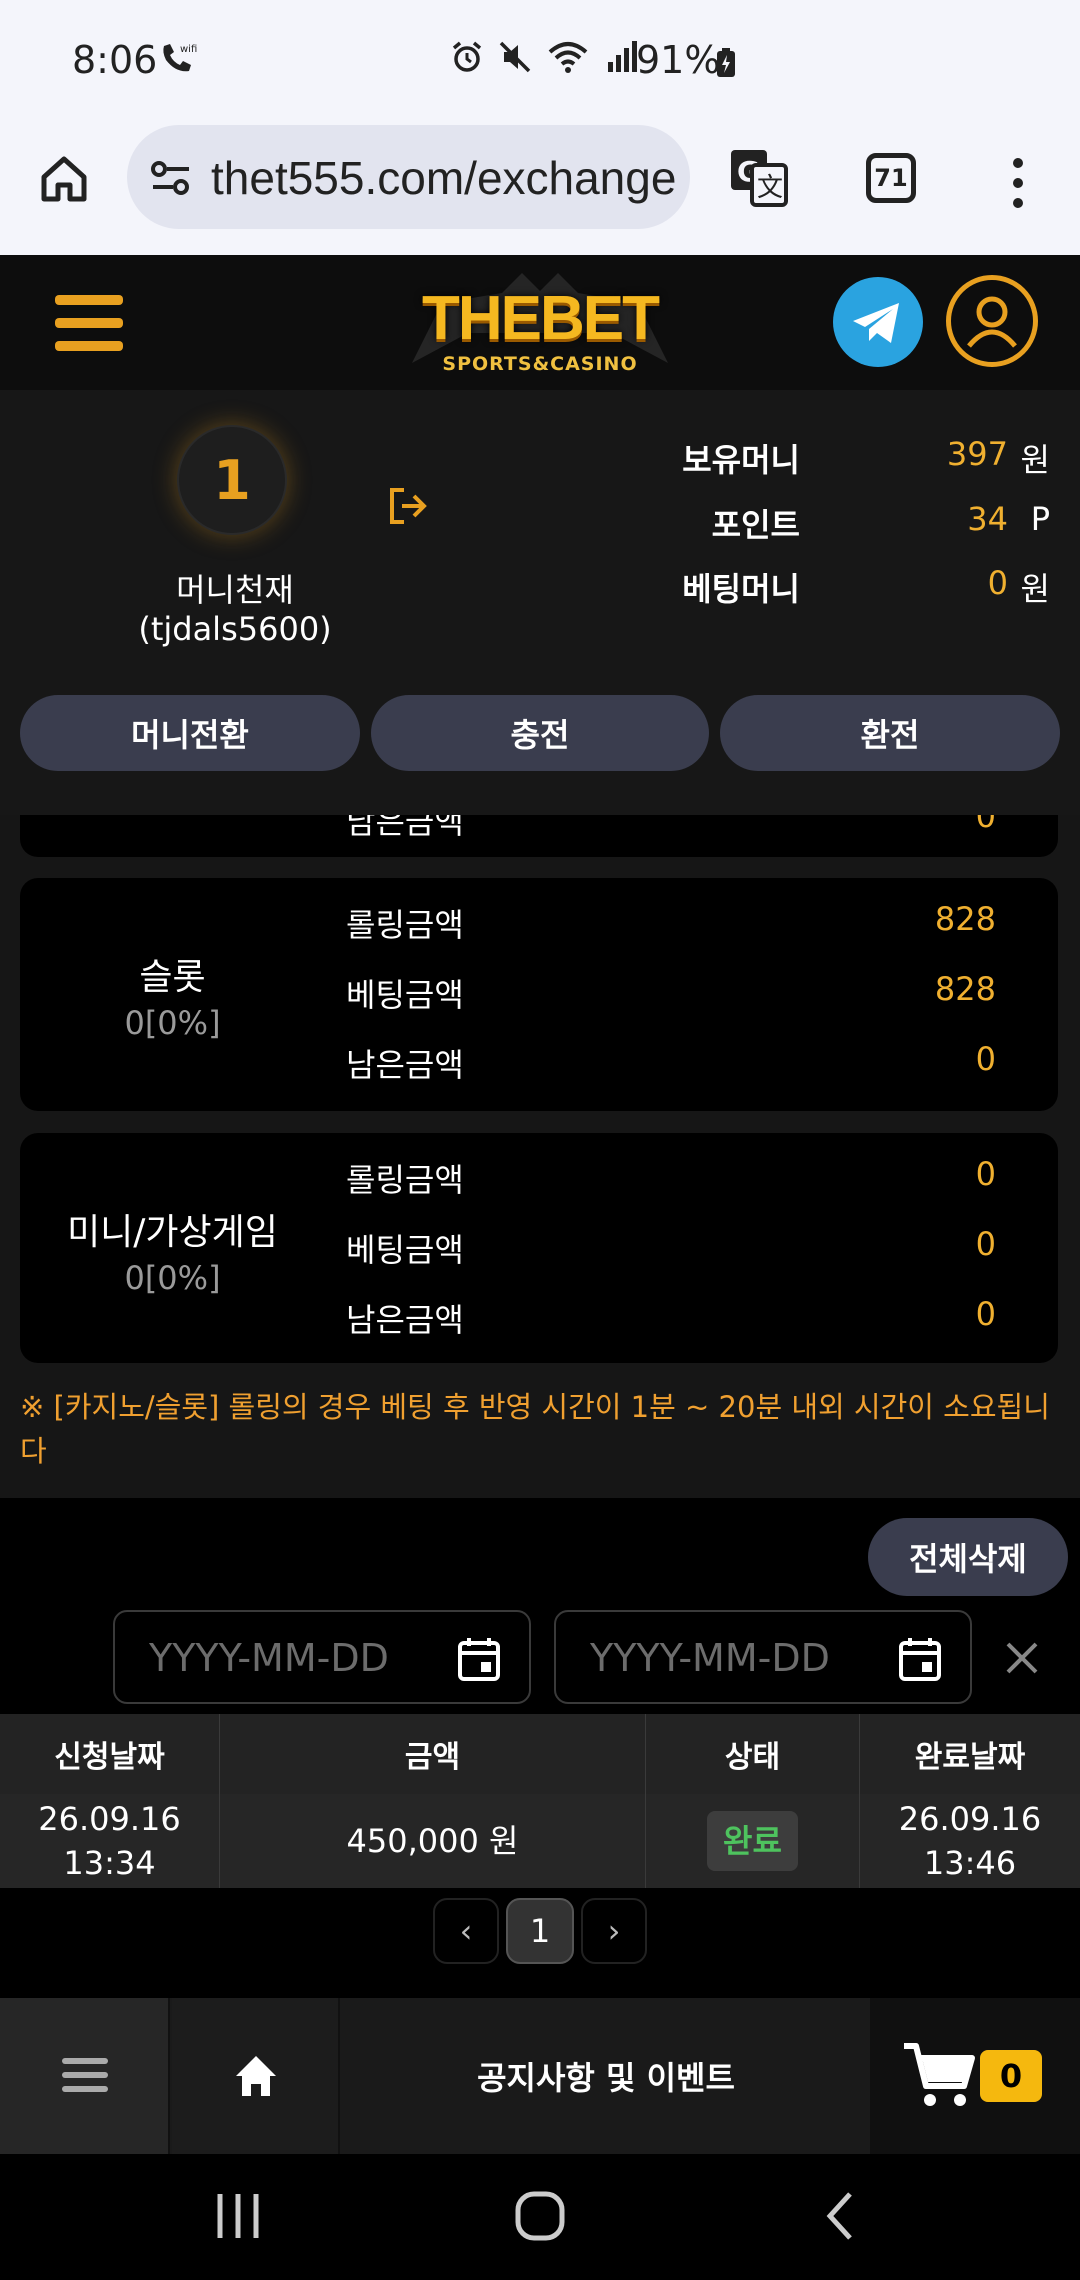 This screenshot has width=1080, height=2280. I want to click on start-date-input: YYYY-MM-DD, so click(322, 1657).